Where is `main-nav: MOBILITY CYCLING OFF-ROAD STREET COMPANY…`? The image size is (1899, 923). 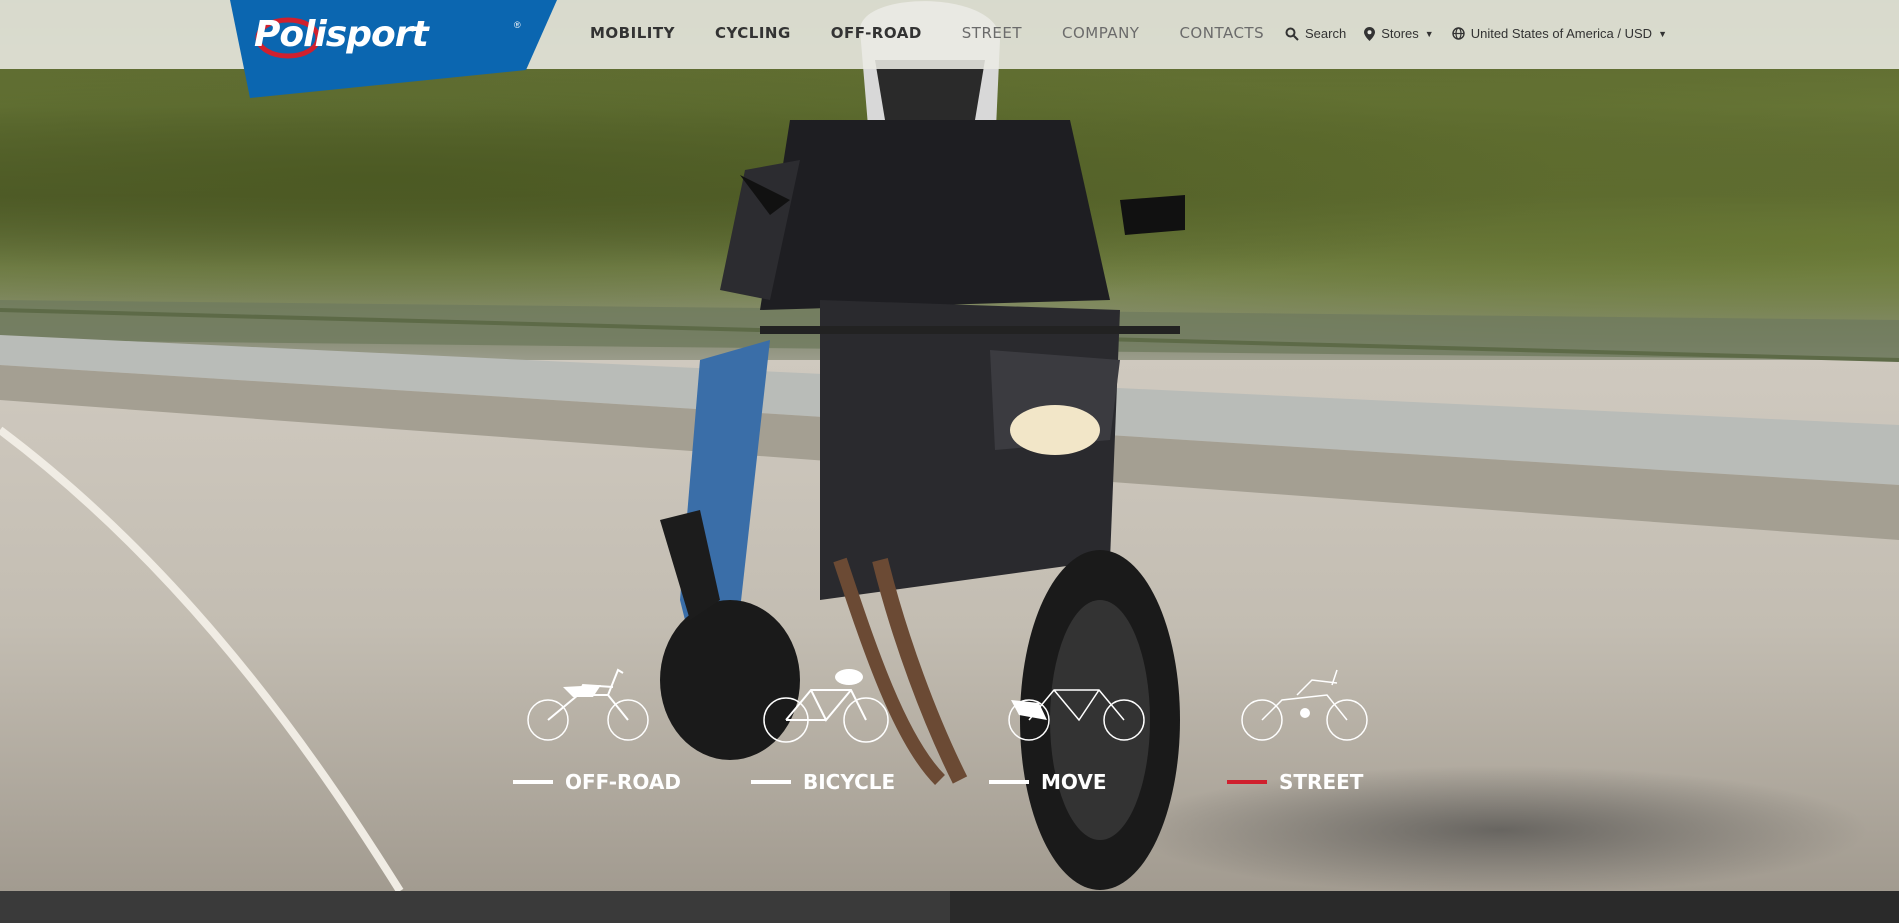 main-nav: MOBILITY CYCLING OFF-ROAD STREET COMPANY… is located at coordinates (947, 33).